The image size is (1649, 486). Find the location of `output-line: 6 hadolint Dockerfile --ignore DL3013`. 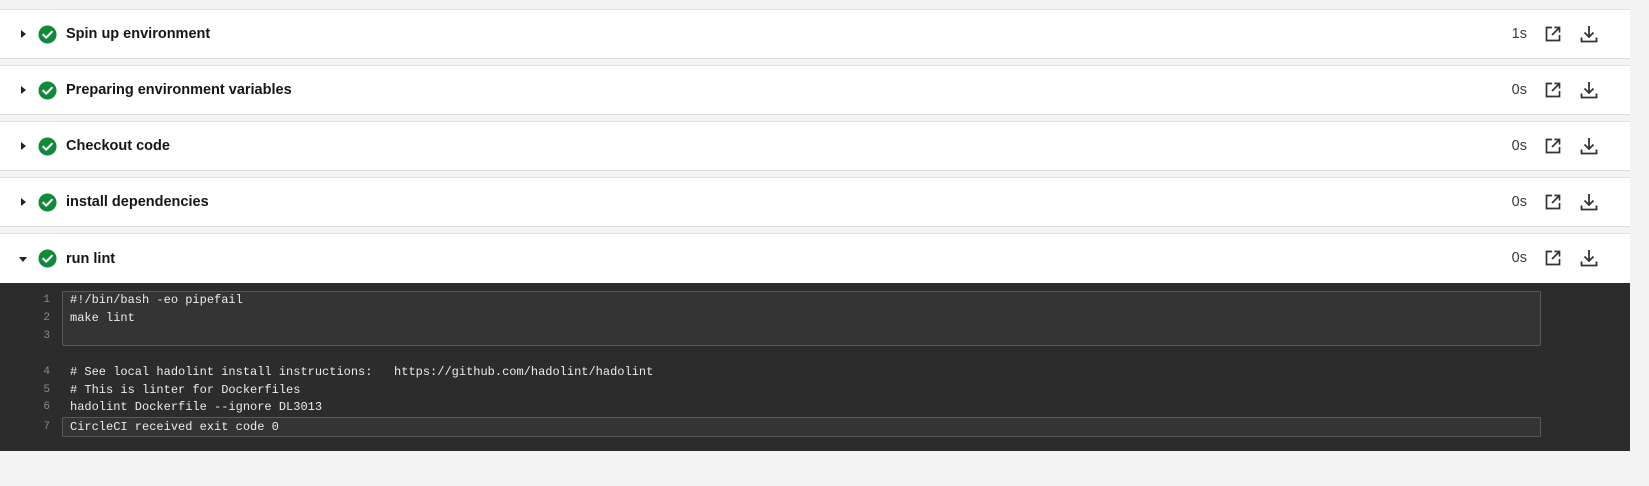

output-line: 6 hadolint Dockerfile --ignore DL3013 is located at coordinates (770, 407).